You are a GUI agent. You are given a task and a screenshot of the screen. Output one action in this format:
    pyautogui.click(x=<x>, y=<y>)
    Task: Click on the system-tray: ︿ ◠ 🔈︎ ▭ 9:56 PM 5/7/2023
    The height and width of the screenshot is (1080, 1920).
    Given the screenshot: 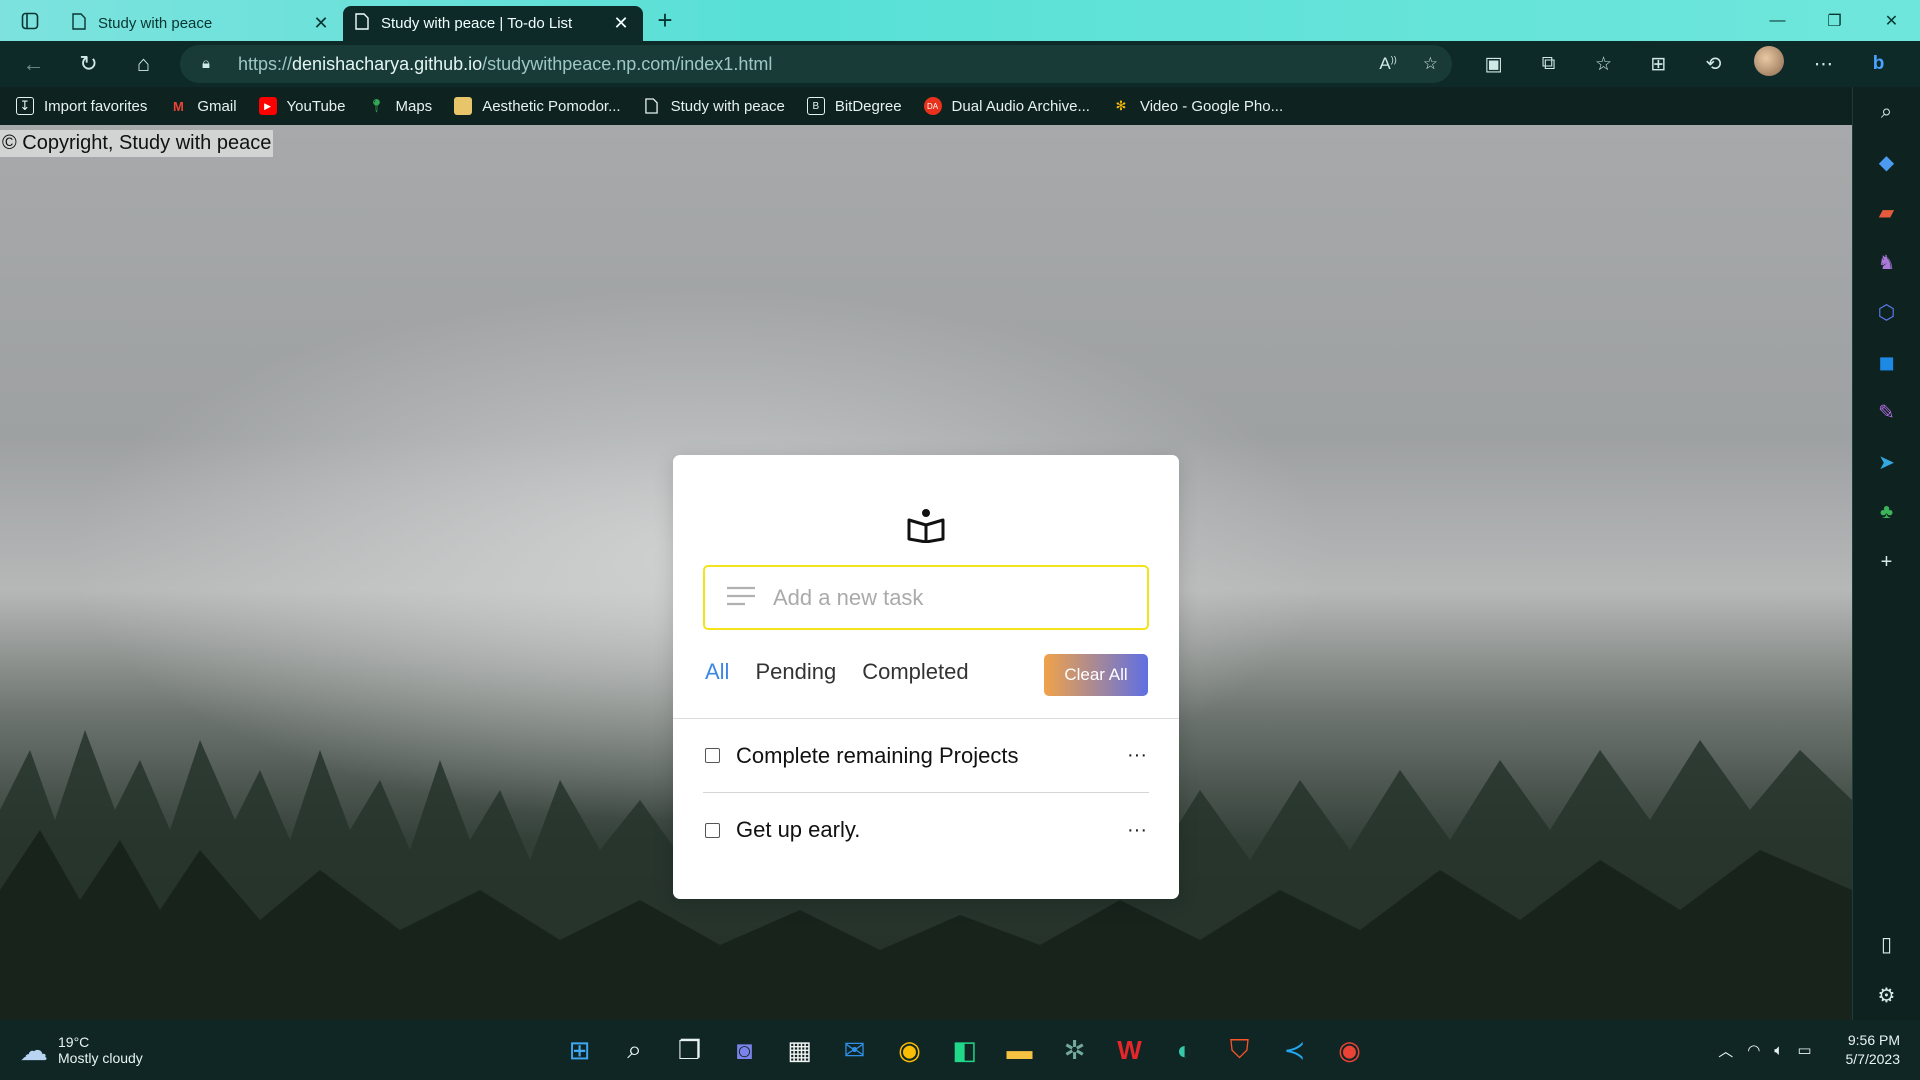 What is the action you would take?
    pyautogui.click(x=1809, y=1050)
    